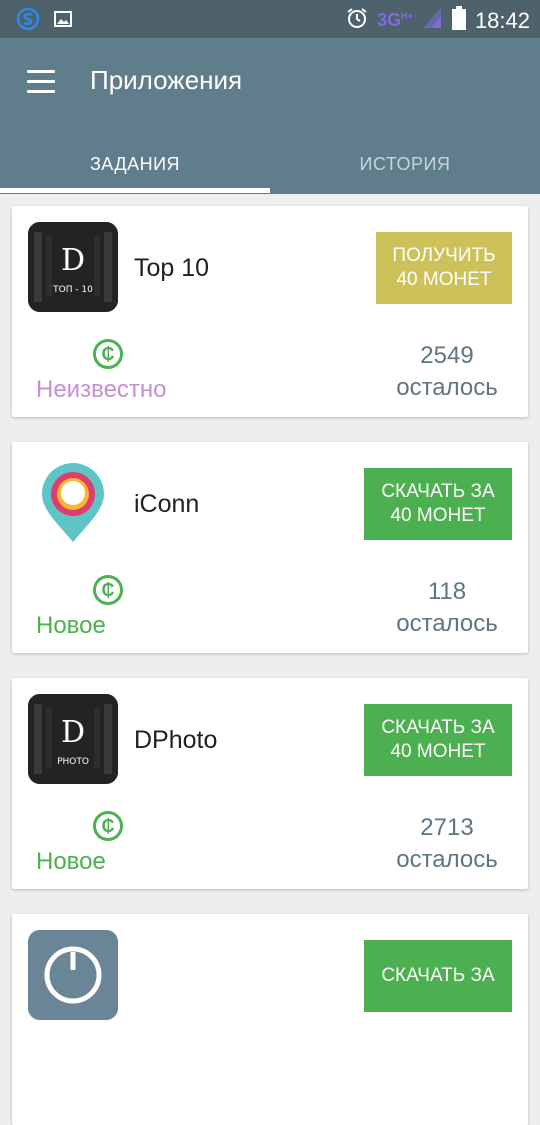  I want to click on app-icon-iconn, so click(73, 503).